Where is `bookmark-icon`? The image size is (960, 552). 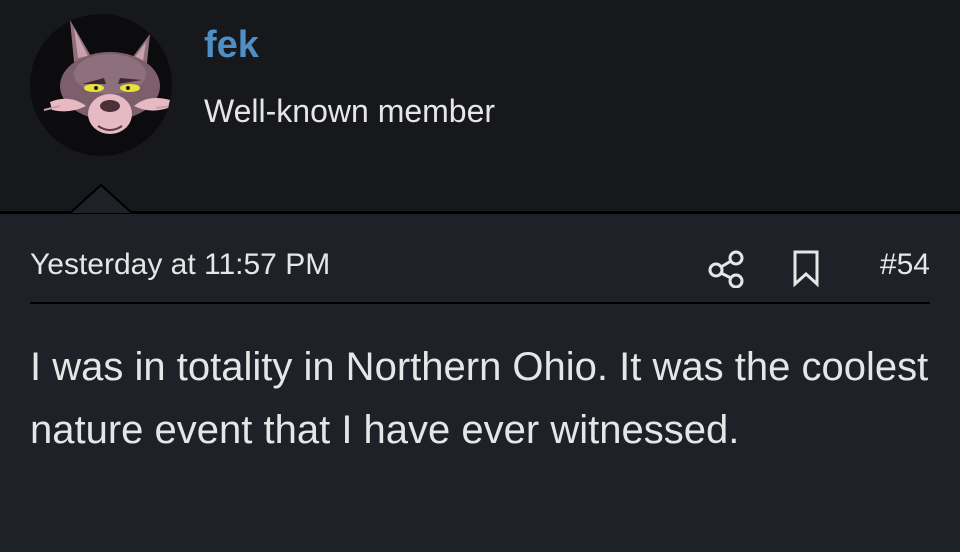
bookmark-icon is located at coordinates (806, 268).